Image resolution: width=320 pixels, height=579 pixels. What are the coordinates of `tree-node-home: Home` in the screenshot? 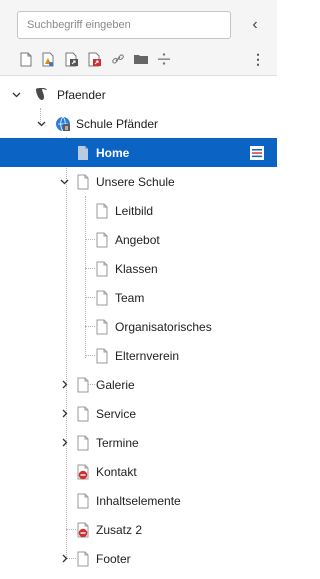 It's located at (138, 152).